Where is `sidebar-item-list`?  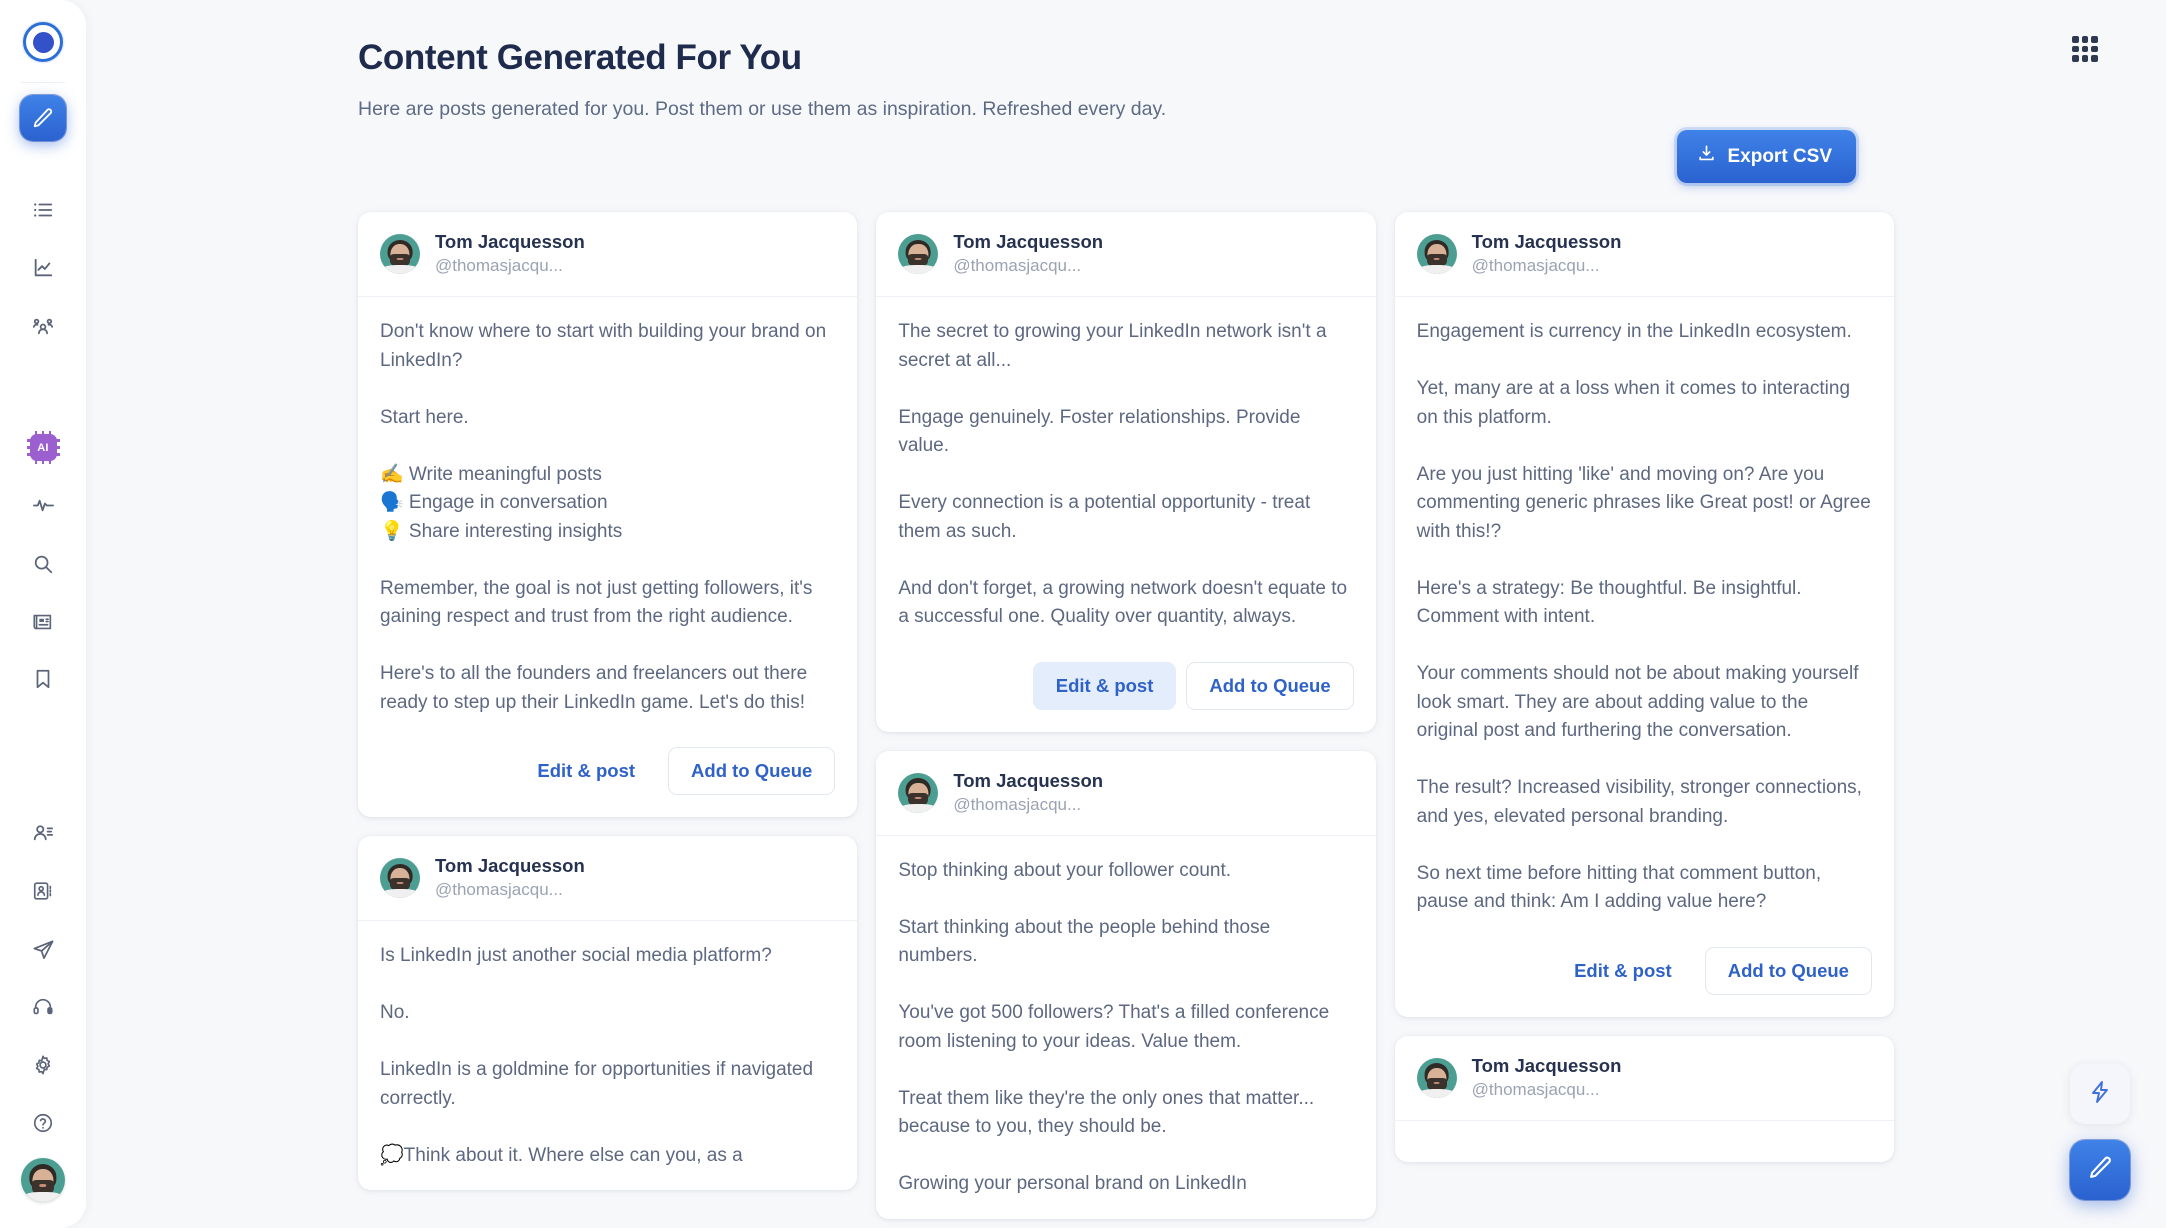 sidebar-item-list is located at coordinates (43, 210).